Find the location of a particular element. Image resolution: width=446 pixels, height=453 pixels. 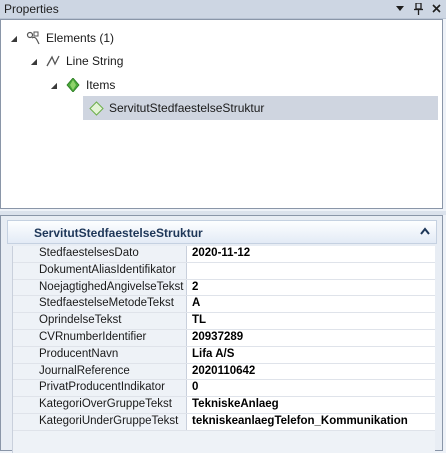

property-value: Lifa A/S is located at coordinates (311, 354).